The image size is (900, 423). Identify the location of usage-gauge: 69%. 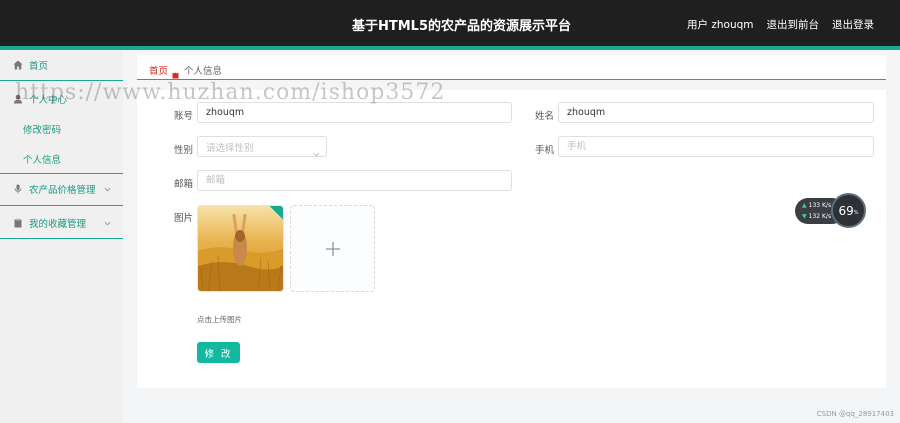
(848, 210).